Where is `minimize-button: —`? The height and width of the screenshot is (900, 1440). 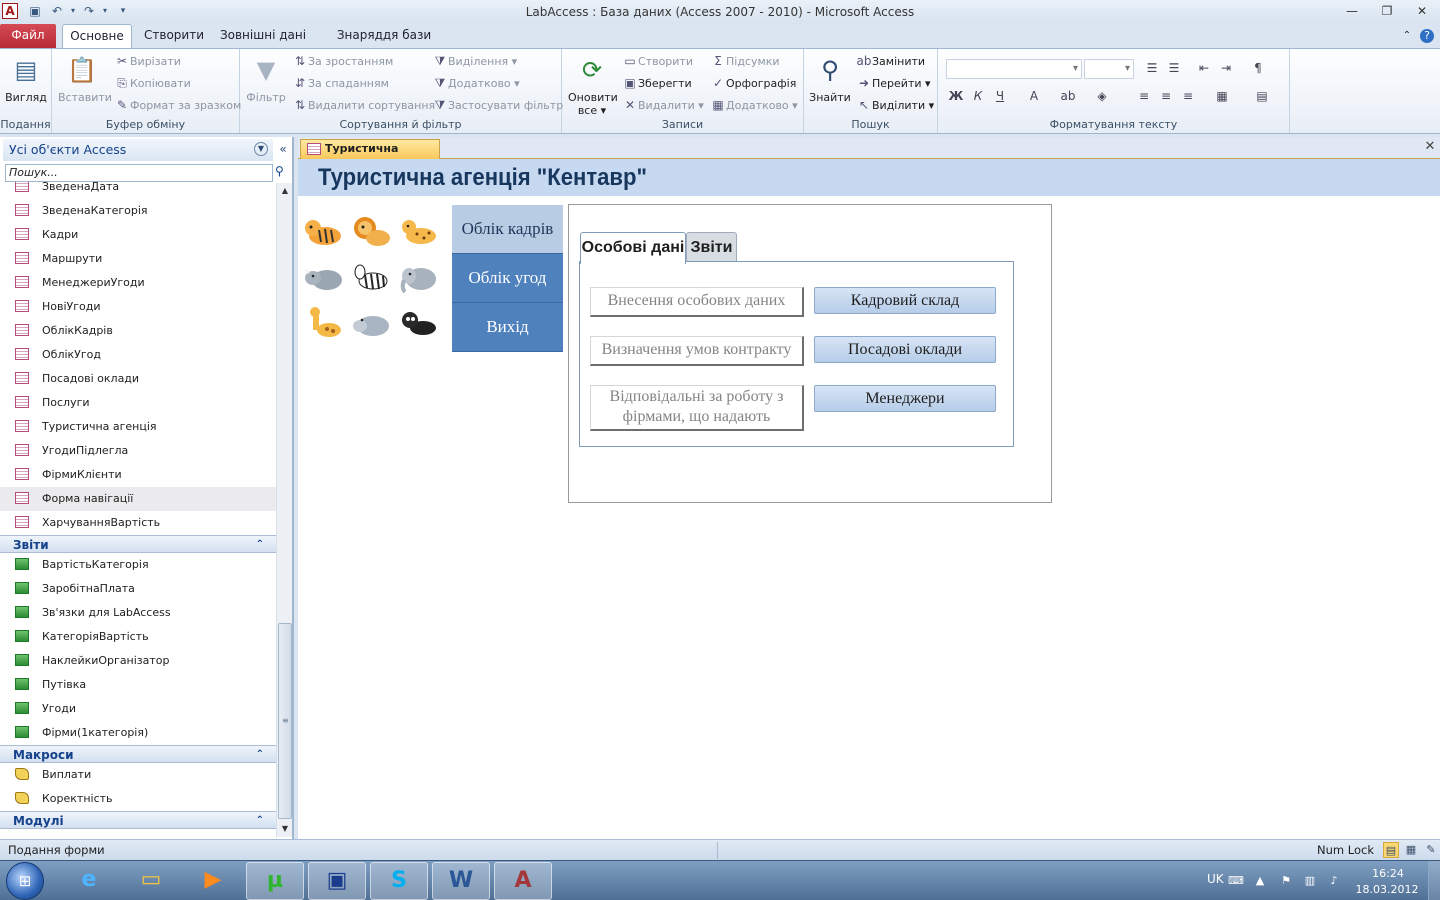 minimize-button: — is located at coordinates (1352, 11).